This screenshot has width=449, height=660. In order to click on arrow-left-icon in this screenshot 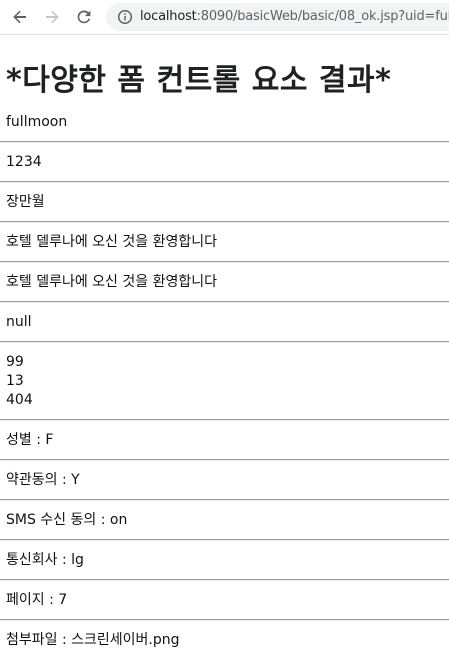, I will do `click(19, 17)`.